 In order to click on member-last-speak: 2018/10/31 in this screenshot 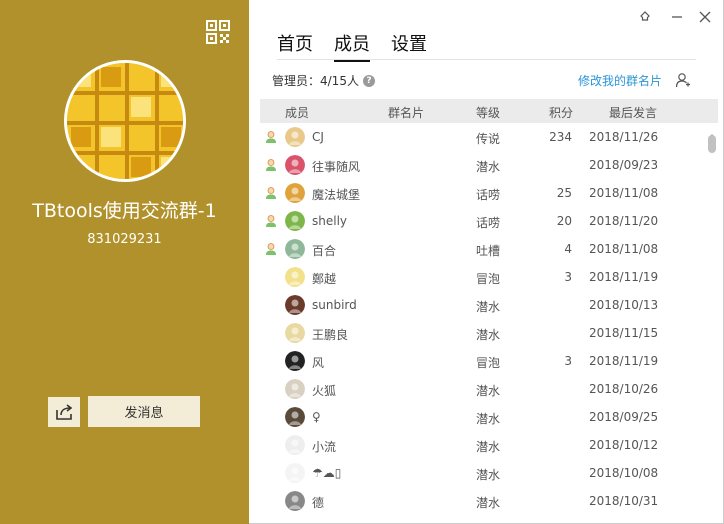, I will do `click(624, 501)`.